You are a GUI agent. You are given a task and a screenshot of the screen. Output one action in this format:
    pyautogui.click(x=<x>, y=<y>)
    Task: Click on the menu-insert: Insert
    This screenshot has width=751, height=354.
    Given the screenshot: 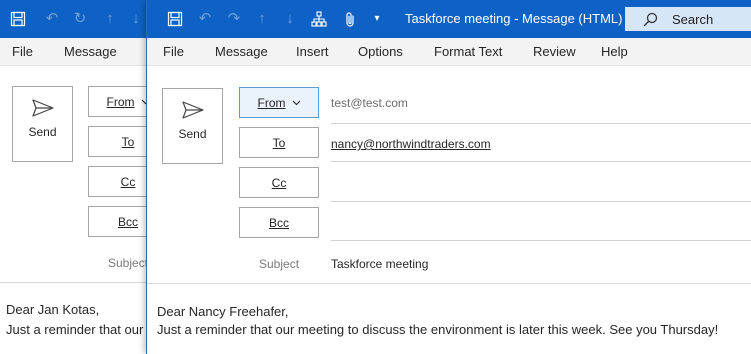 What is the action you would take?
    pyautogui.click(x=312, y=51)
    